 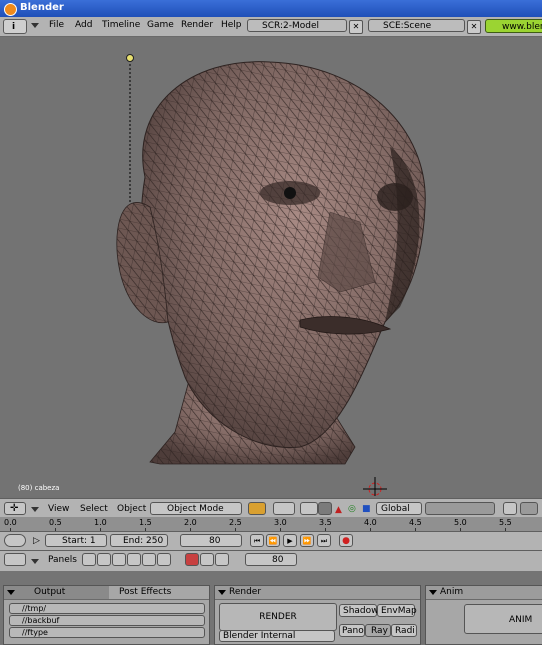 I want to click on menu-view: View, so click(x=58, y=509).